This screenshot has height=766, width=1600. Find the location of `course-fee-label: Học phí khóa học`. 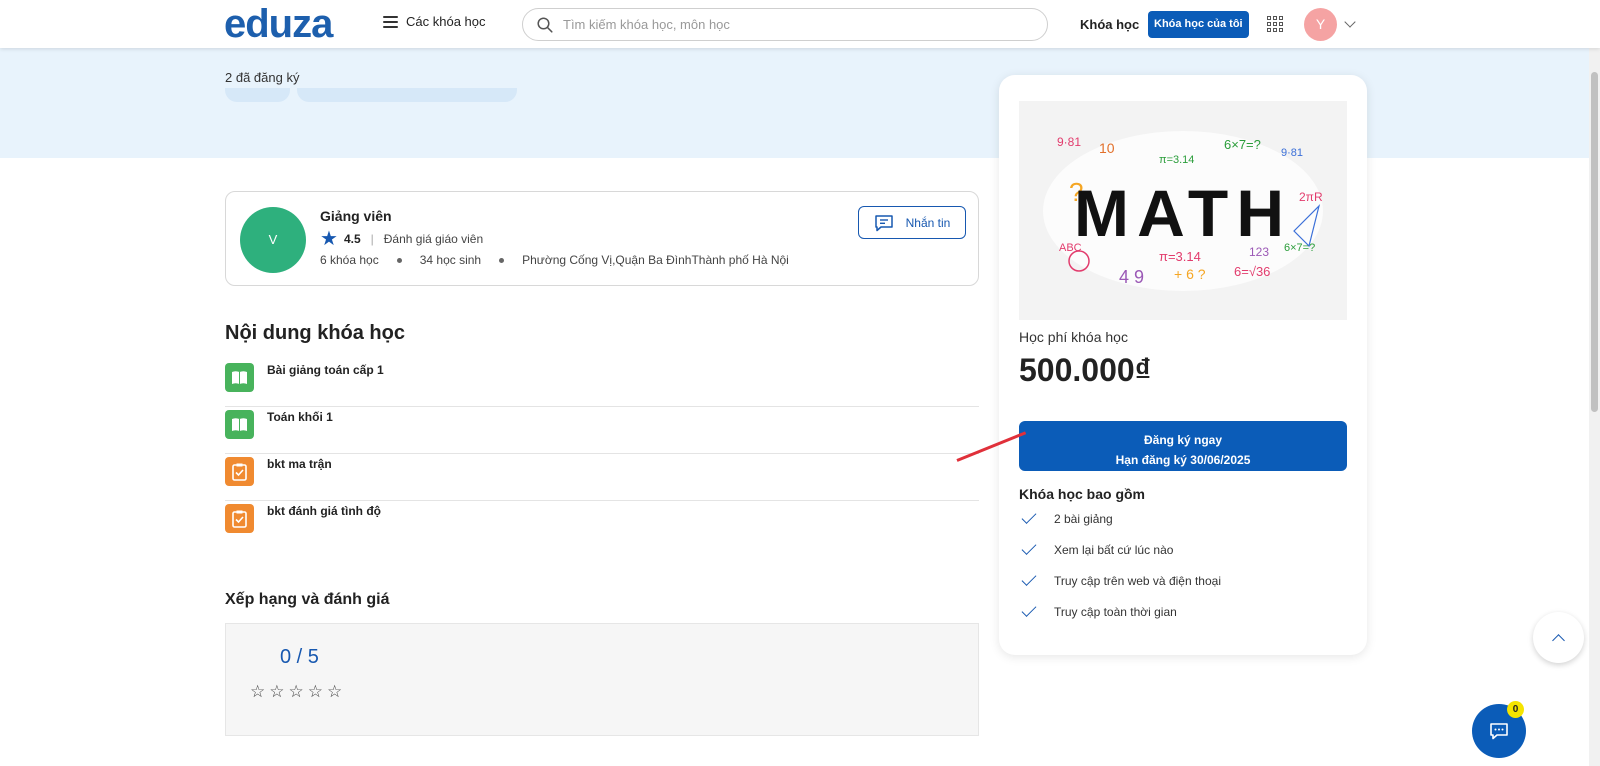

course-fee-label: Học phí khóa học is located at coordinates (1073, 337).